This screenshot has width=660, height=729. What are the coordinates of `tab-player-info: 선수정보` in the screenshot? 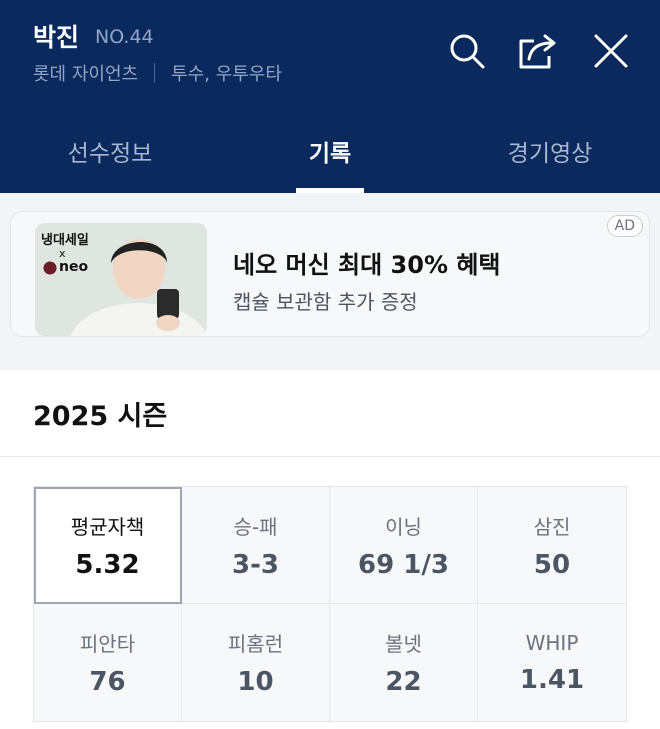 It's located at (110, 151).